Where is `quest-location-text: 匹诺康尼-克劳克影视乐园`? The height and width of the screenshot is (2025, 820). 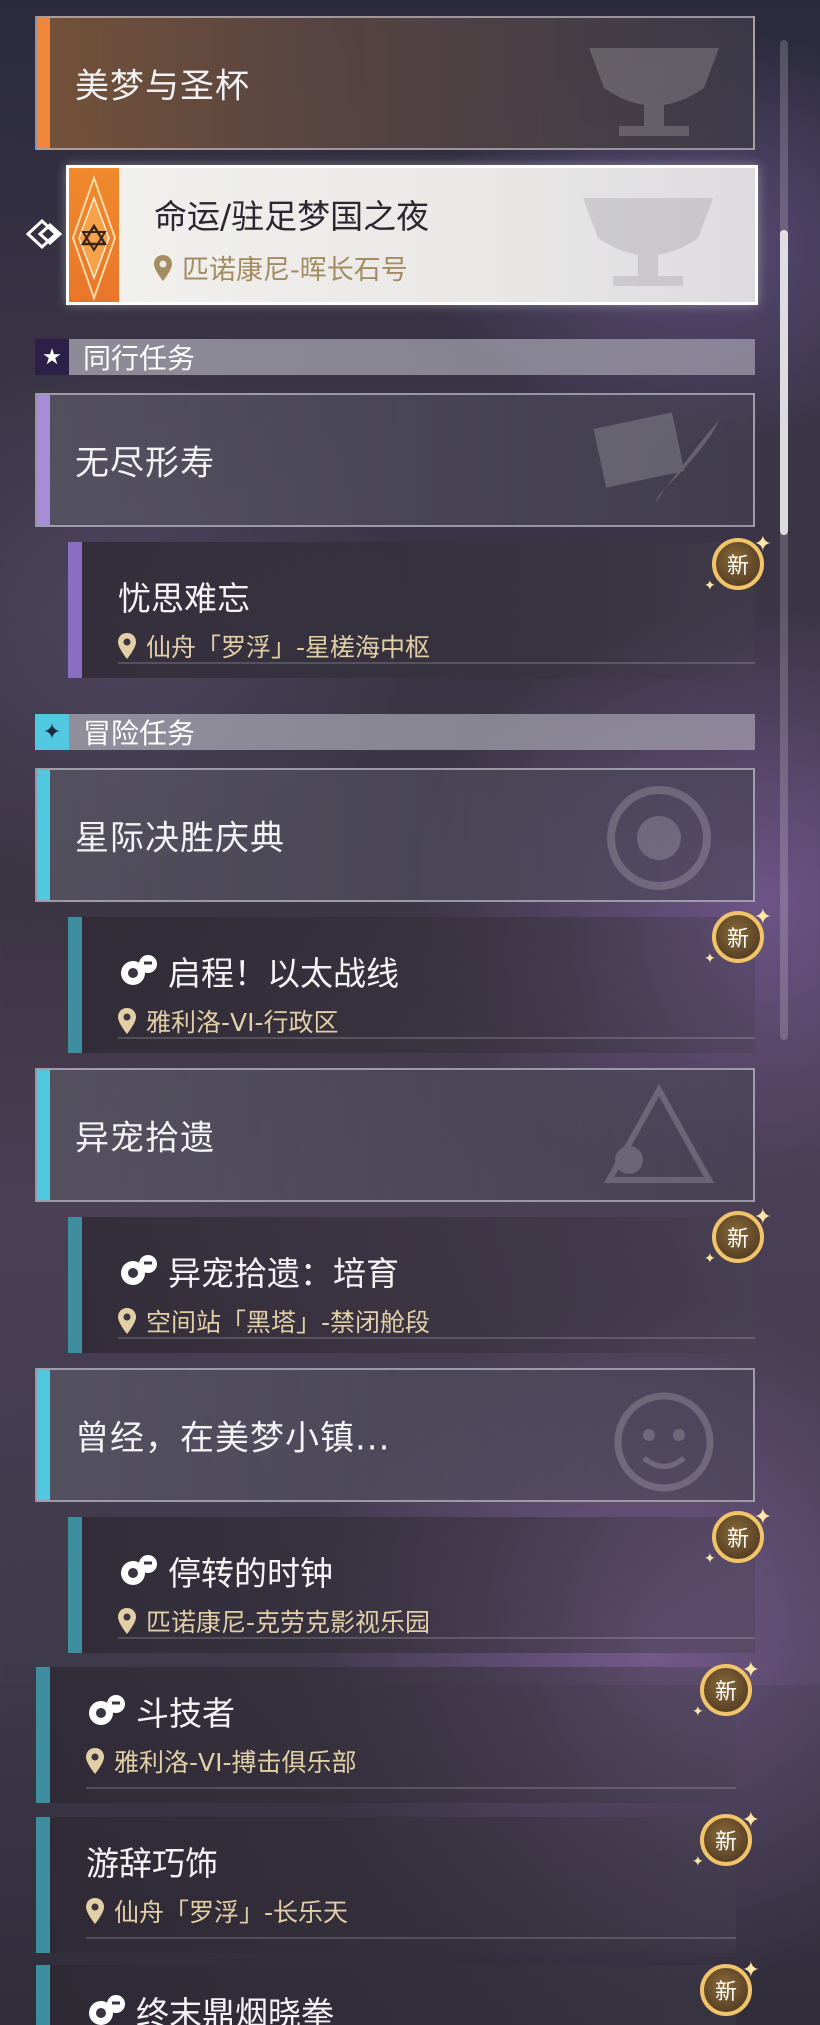 quest-location-text: 匹诺康尼-克劳克影视乐园 is located at coordinates (288, 1622).